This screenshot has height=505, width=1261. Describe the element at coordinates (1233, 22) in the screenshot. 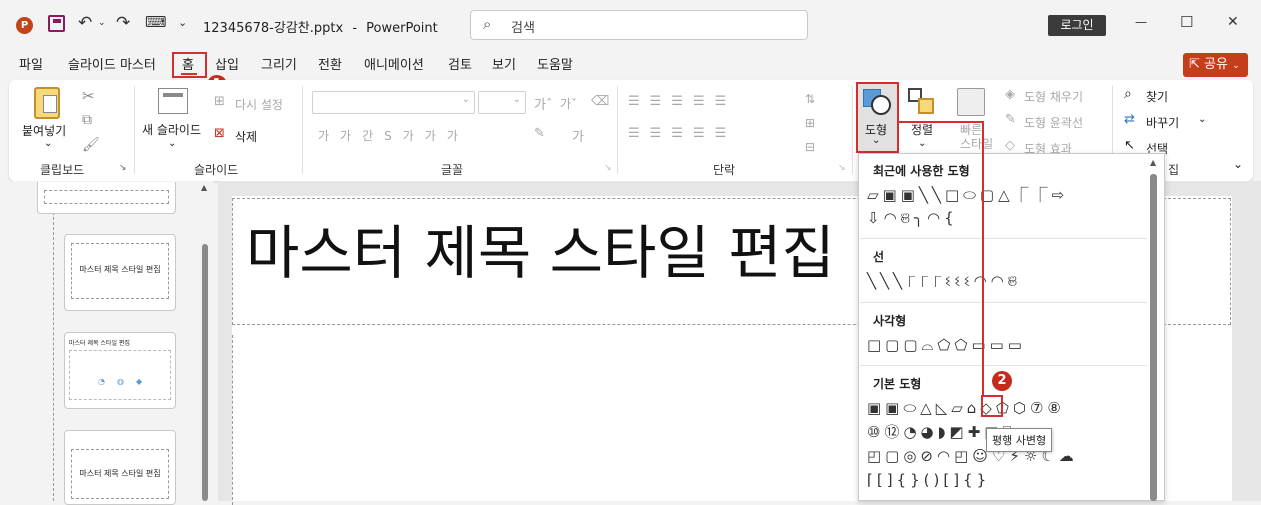

I see `close-button: ✕` at that location.